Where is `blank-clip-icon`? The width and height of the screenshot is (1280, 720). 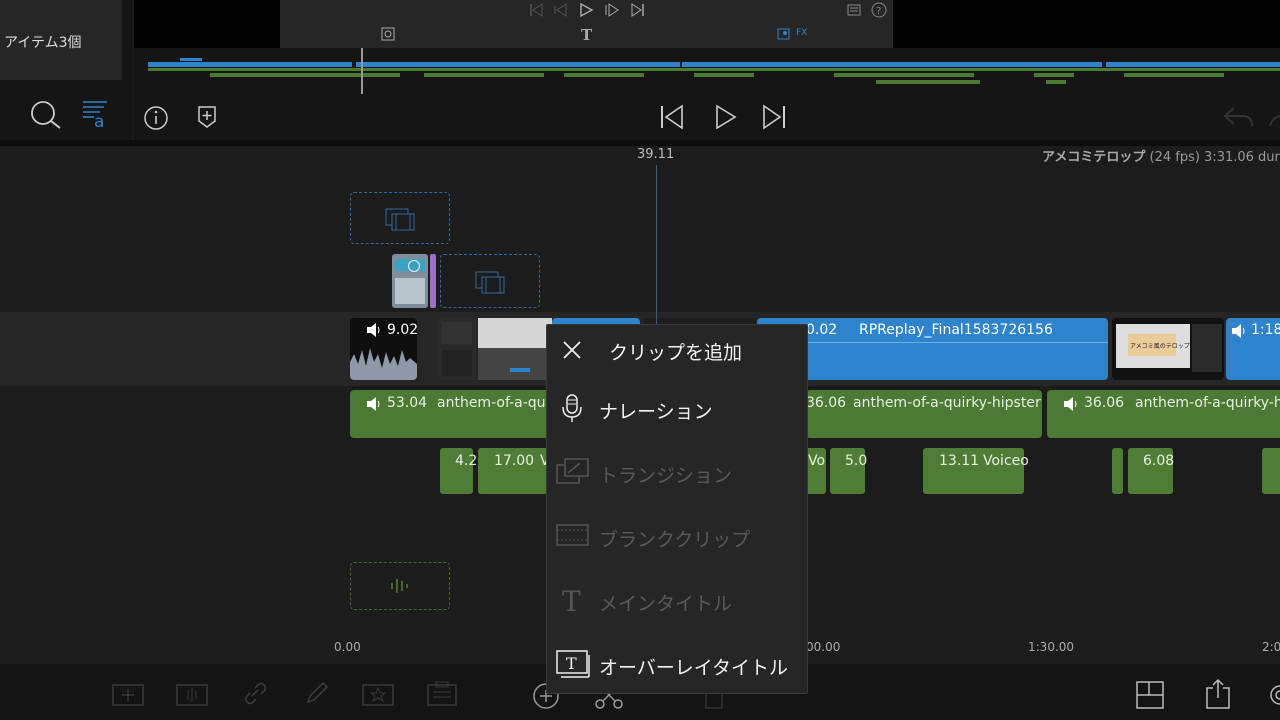
blank-clip-icon is located at coordinates (573, 537).